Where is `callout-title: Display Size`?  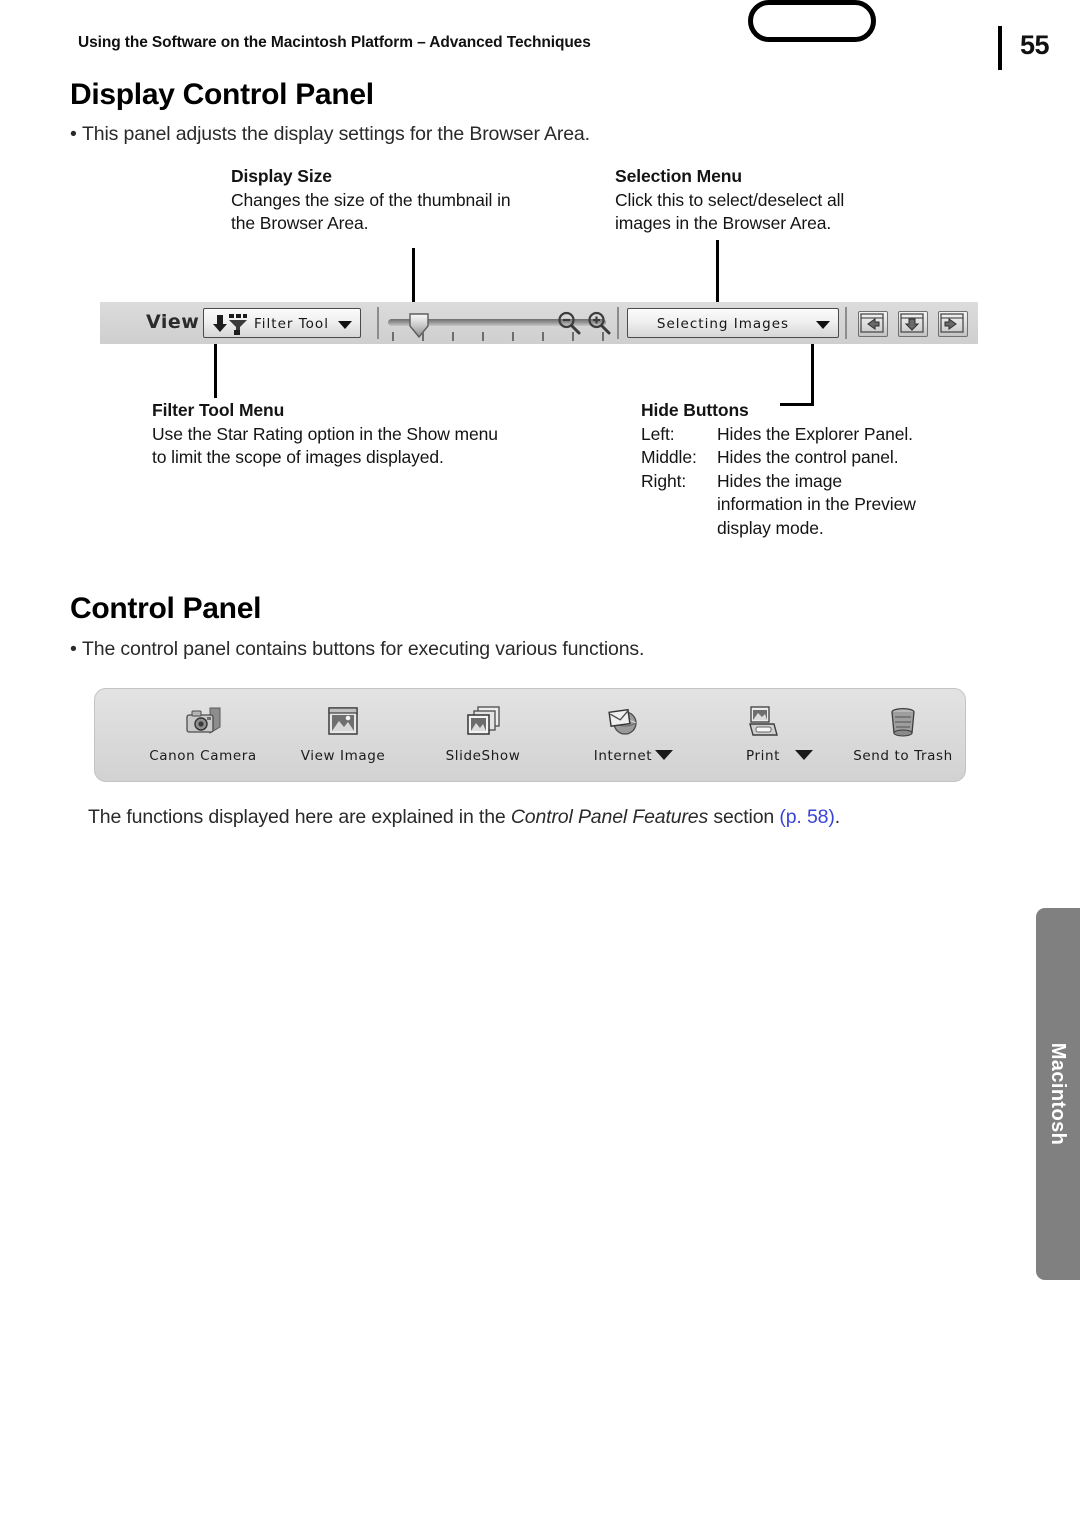
callout-title: Display Size is located at coordinates (281, 176).